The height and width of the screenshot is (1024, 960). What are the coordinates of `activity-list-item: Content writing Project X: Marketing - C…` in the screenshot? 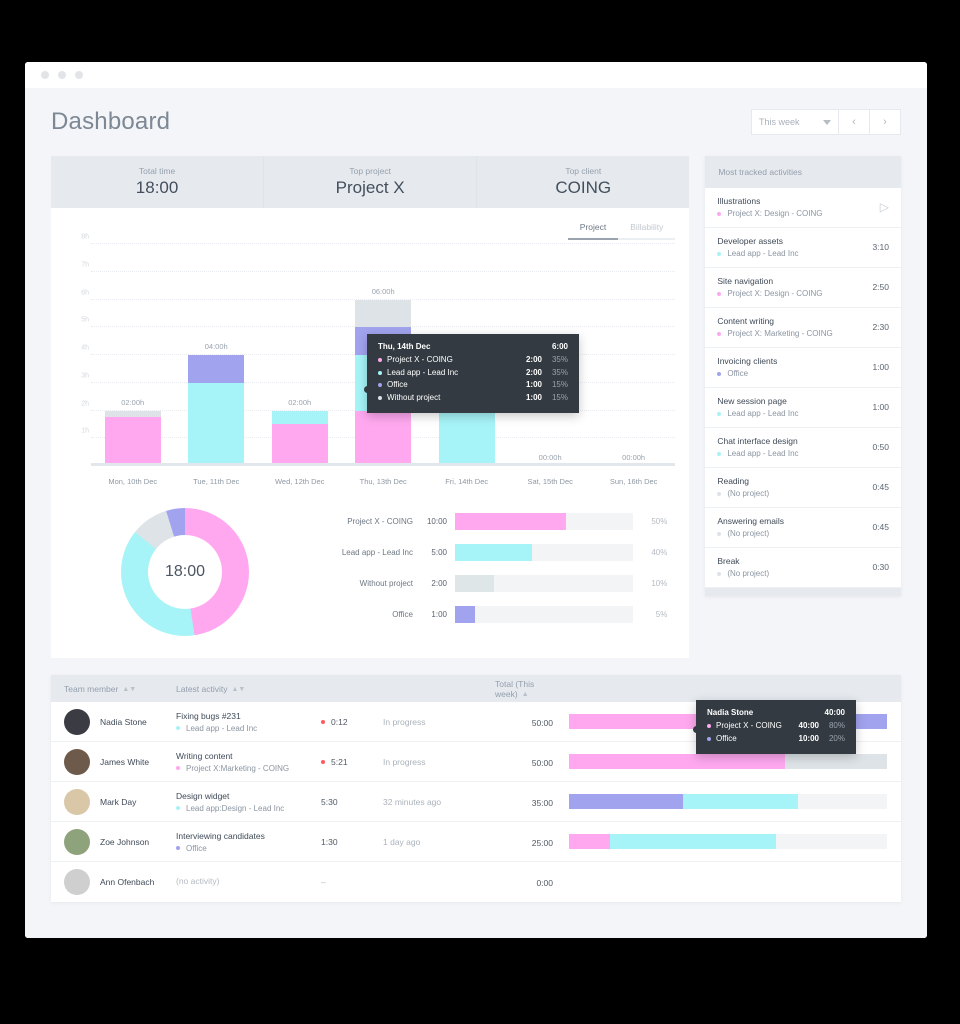 It's located at (803, 328).